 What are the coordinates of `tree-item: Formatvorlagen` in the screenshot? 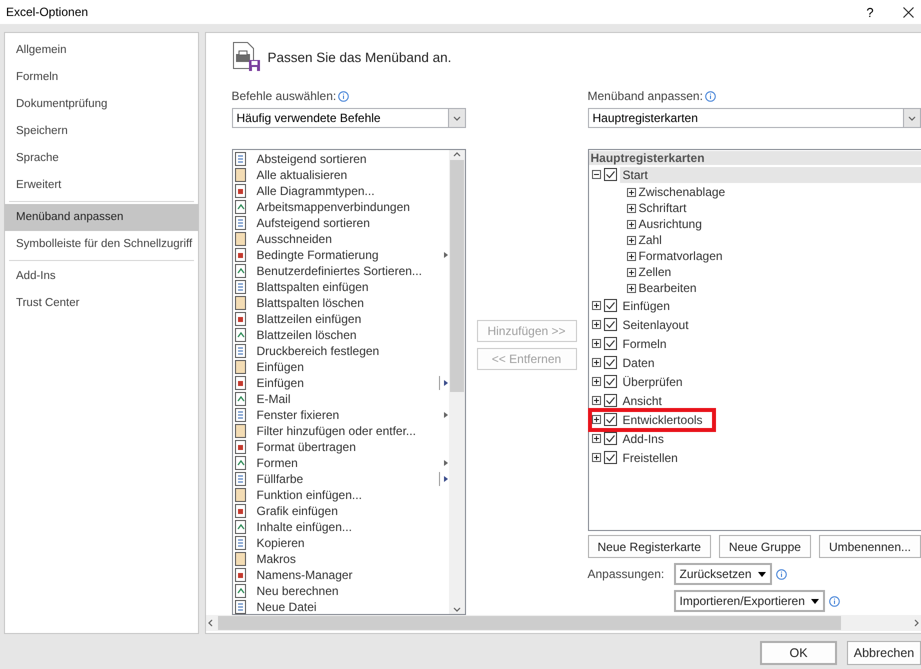 It's located at (681, 256).